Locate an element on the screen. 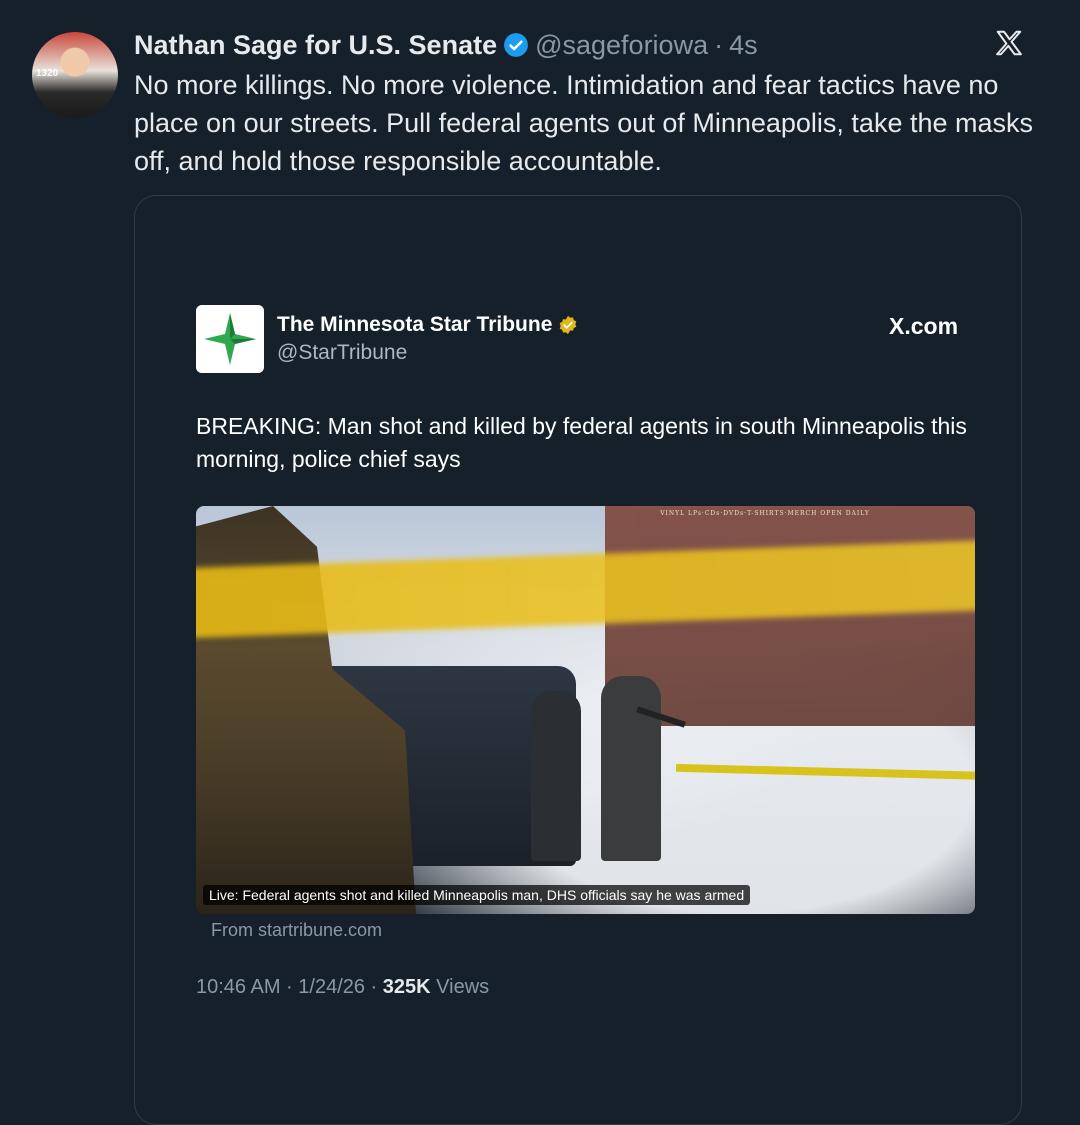  source-label: X.com is located at coordinates (924, 326).